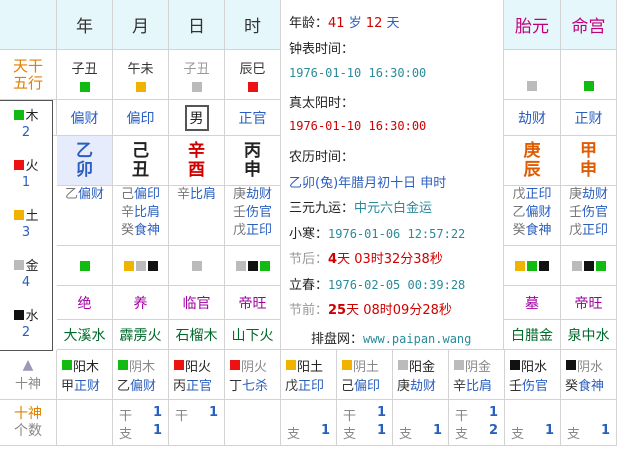 The width and height of the screenshot is (631, 461). I want to click on yinyang-text: 阴土, so click(366, 367).